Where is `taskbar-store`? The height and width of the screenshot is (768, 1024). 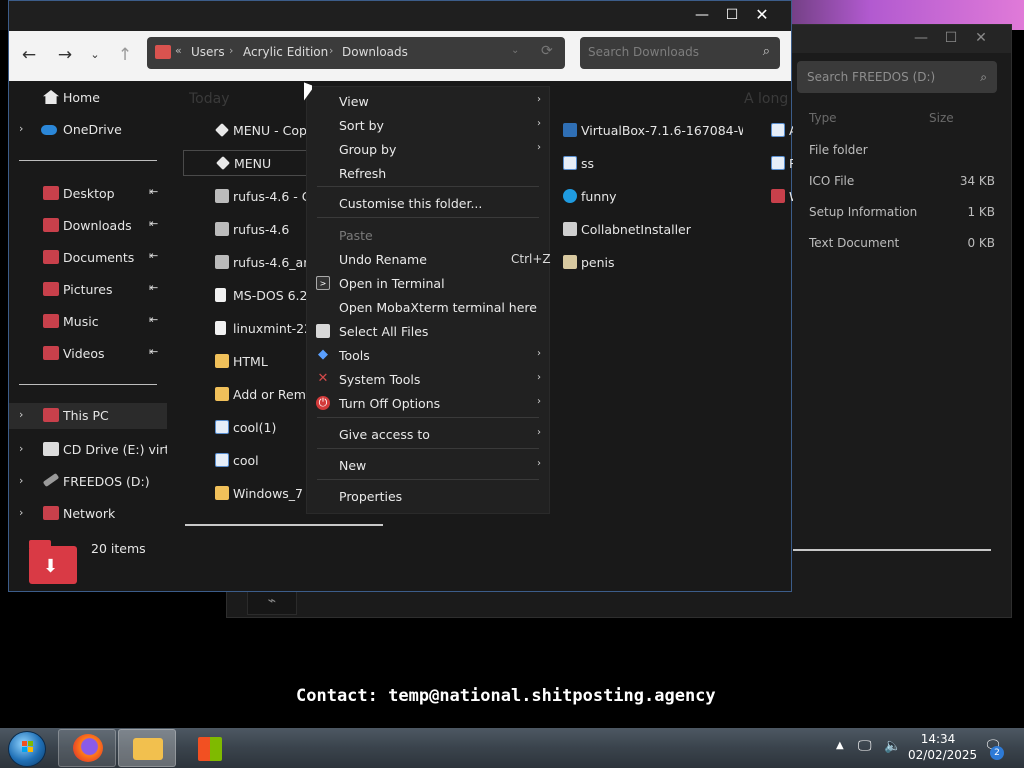 taskbar-store is located at coordinates (209, 748).